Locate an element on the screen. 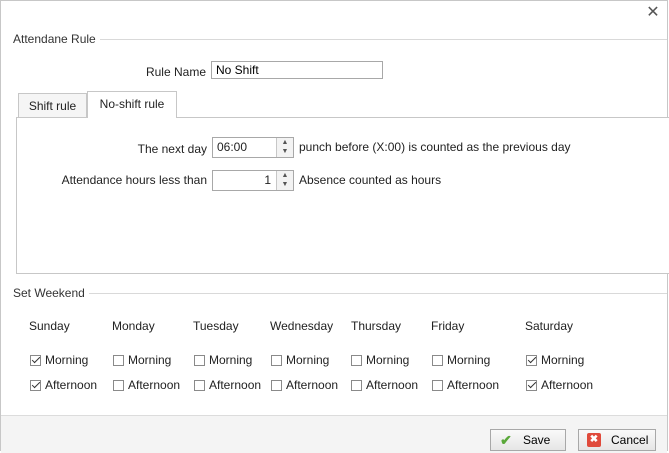  dialog-footer is located at coordinates (334, 434).